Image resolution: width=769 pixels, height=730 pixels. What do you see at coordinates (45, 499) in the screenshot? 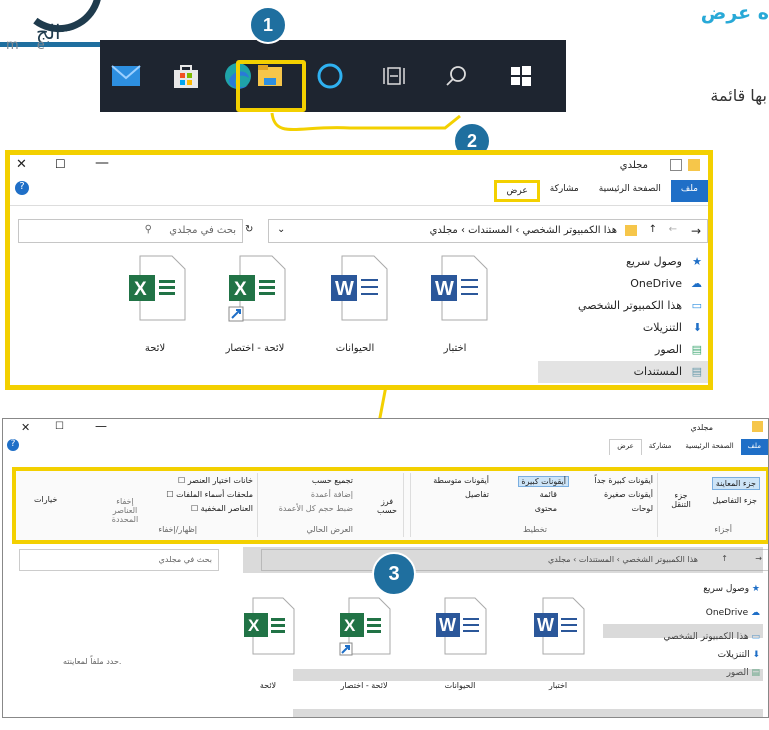
I see `options-button: خيارات` at bounding box center [45, 499].